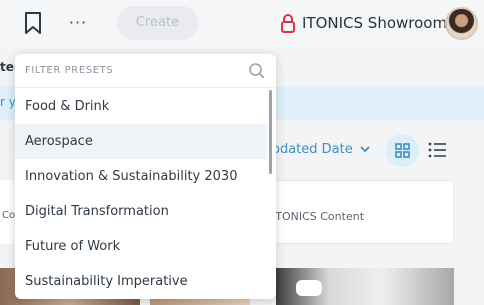  What do you see at coordinates (69, 70) in the screenshot?
I see `filter-presets-title: FILTER PRESETS` at bounding box center [69, 70].